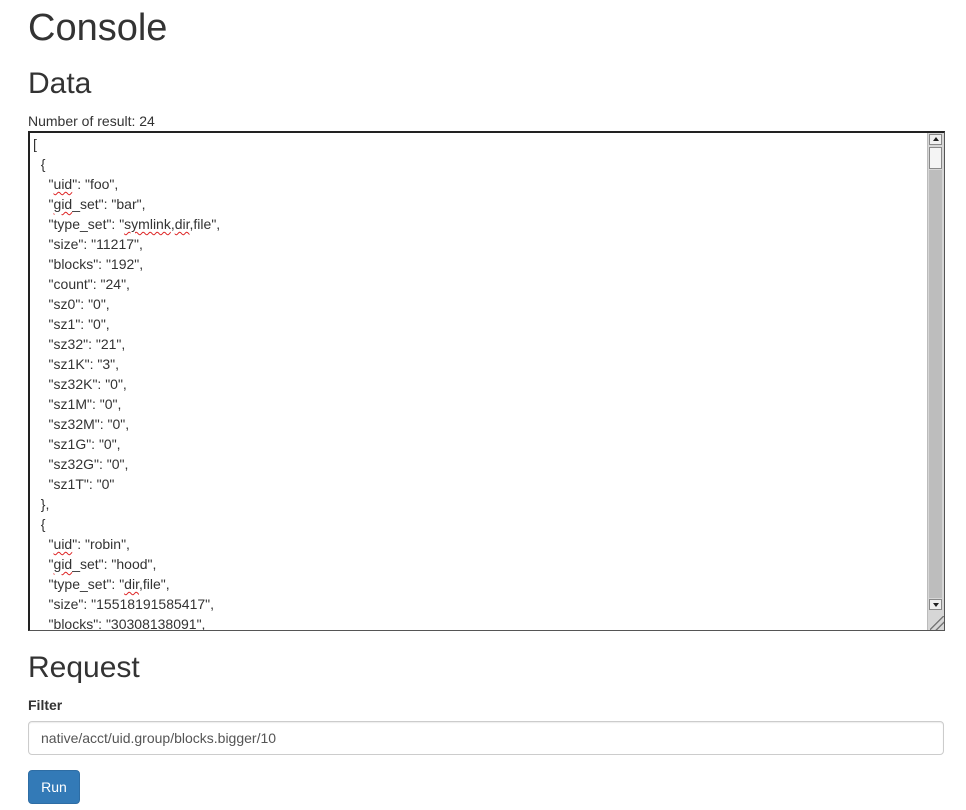  Describe the element at coordinates (81, 284) in the screenshot. I see `json-line: "count": "24",` at that location.